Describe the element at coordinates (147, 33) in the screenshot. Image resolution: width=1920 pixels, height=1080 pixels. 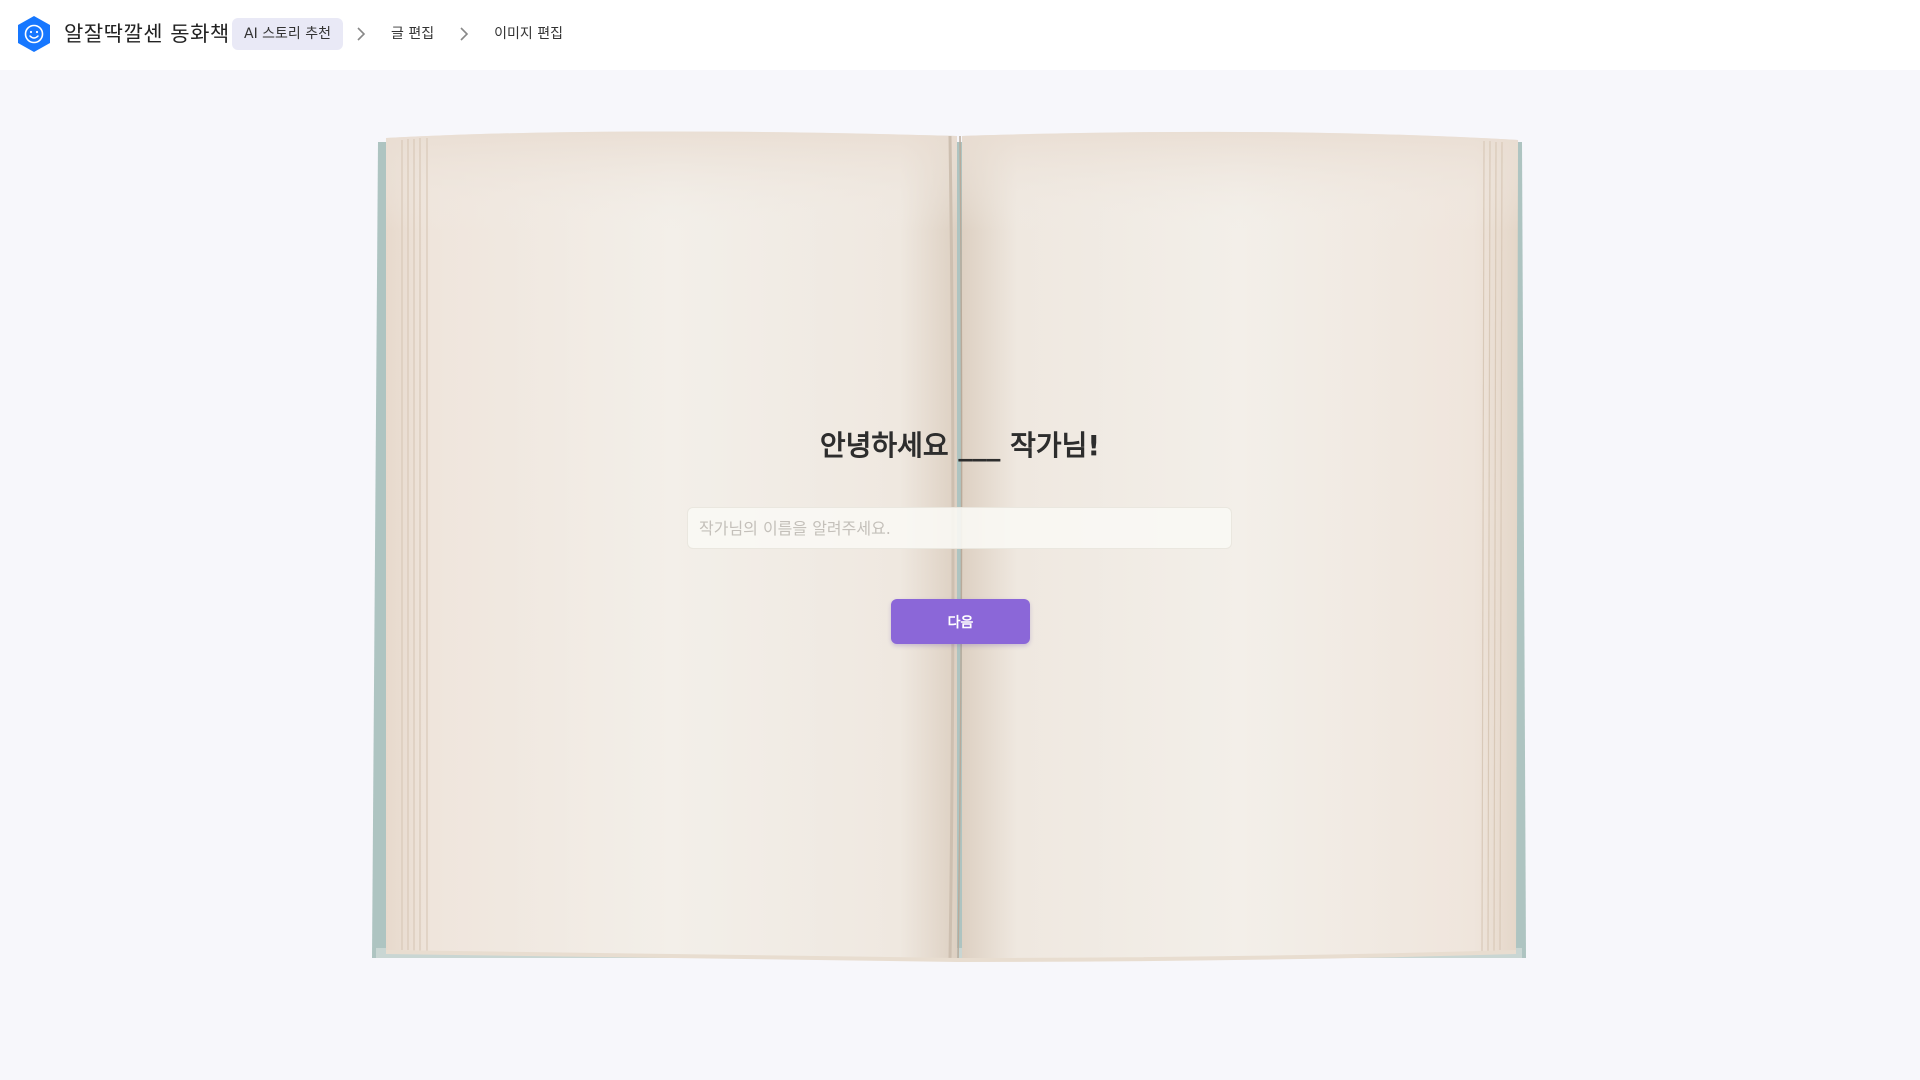
I see `app-title: 알잘딱깔센 동화책` at that location.